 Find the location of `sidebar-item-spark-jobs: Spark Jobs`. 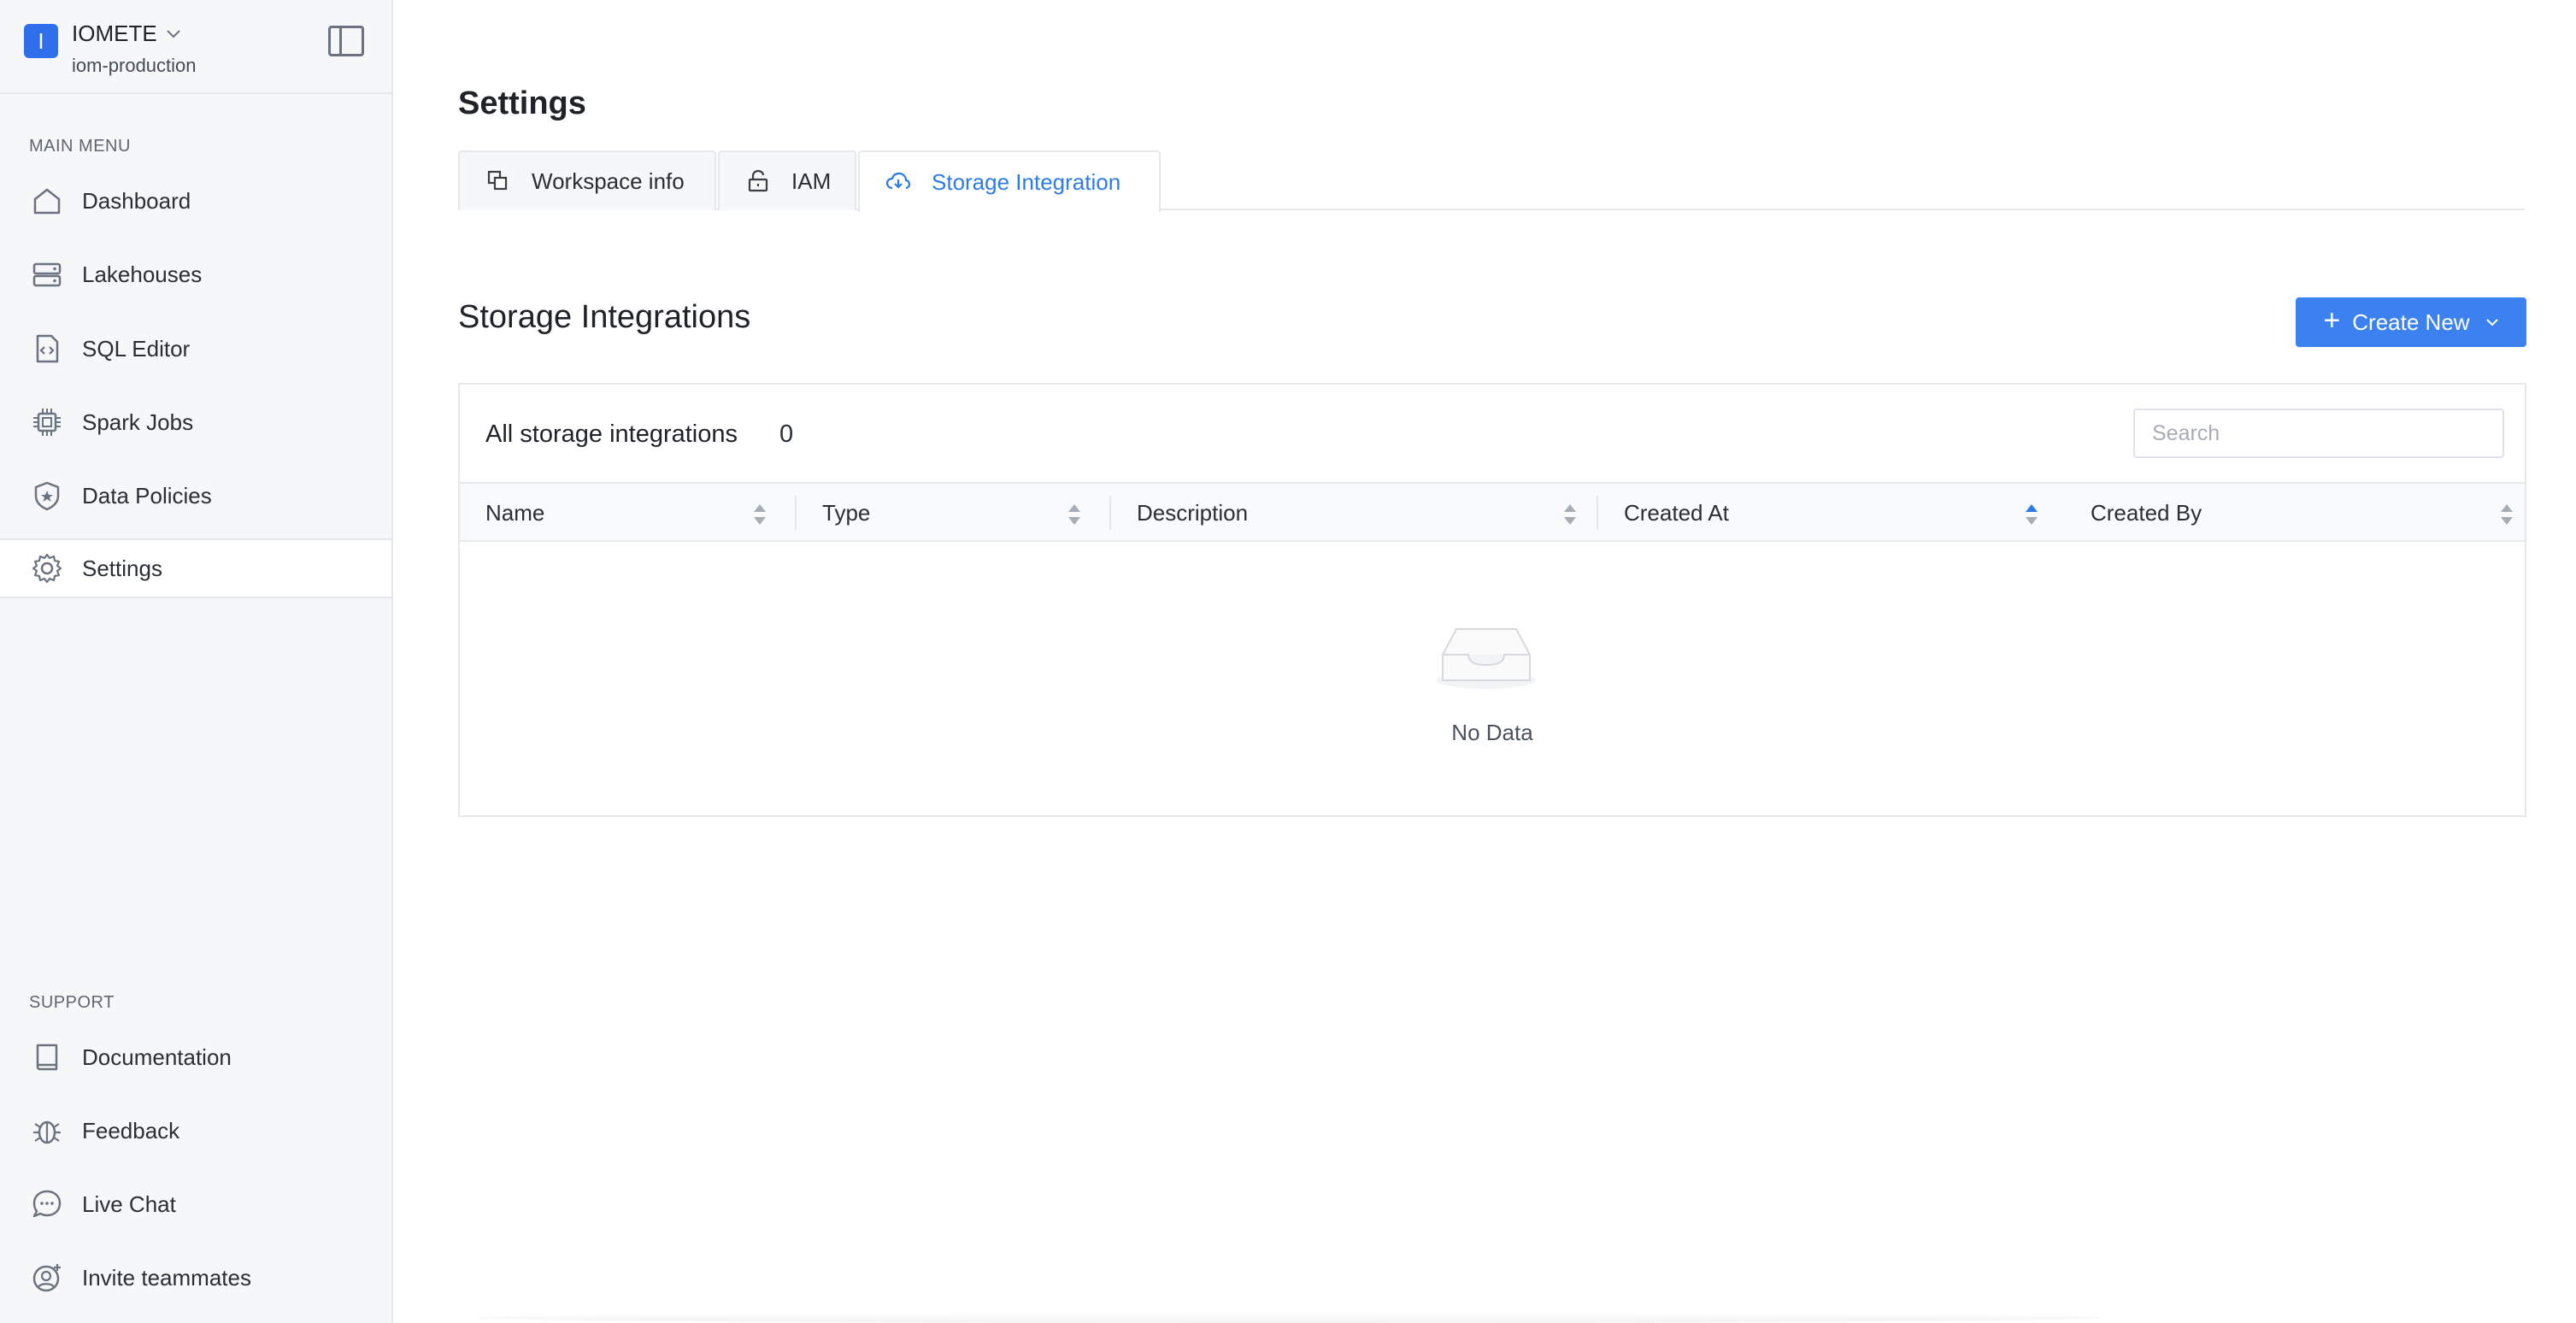

sidebar-item-spark-jobs: Spark Jobs is located at coordinates (195, 422).